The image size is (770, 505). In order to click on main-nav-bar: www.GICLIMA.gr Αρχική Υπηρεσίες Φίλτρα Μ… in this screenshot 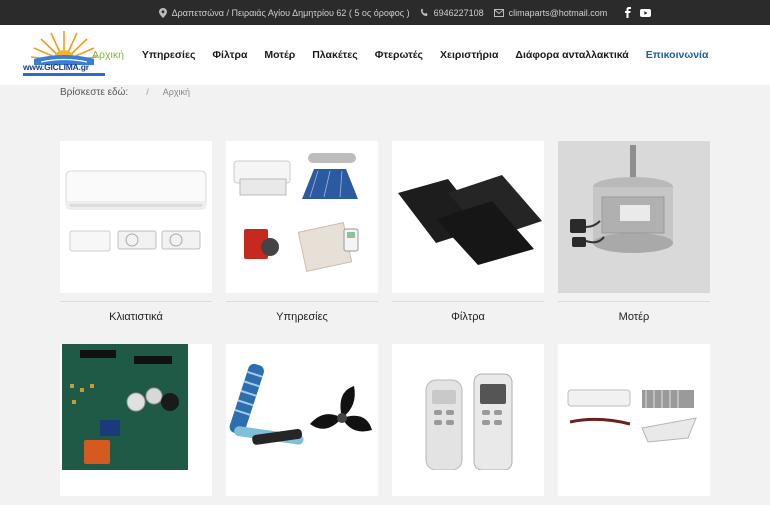, I will do `click(385, 55)`.